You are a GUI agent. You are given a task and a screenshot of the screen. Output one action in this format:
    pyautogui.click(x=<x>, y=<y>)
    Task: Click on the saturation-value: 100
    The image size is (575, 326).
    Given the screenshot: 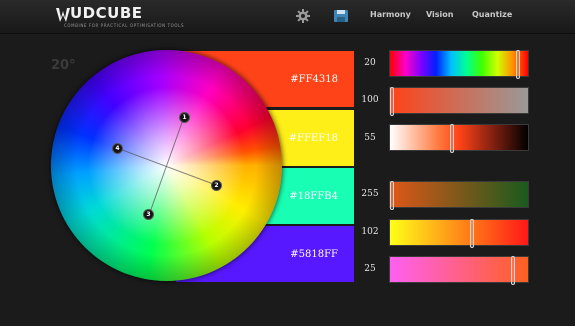 What is the action you would take?
    pyautogui.click(x=370, y=100)
    